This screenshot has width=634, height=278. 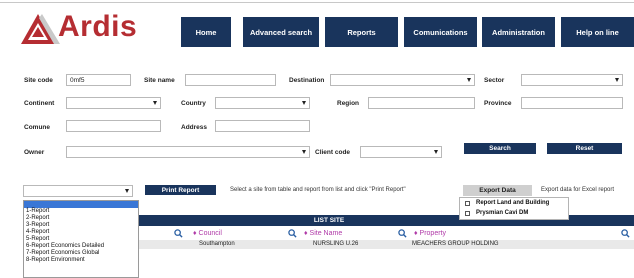 I want to click on sector-select, so click(x=572, y=80).